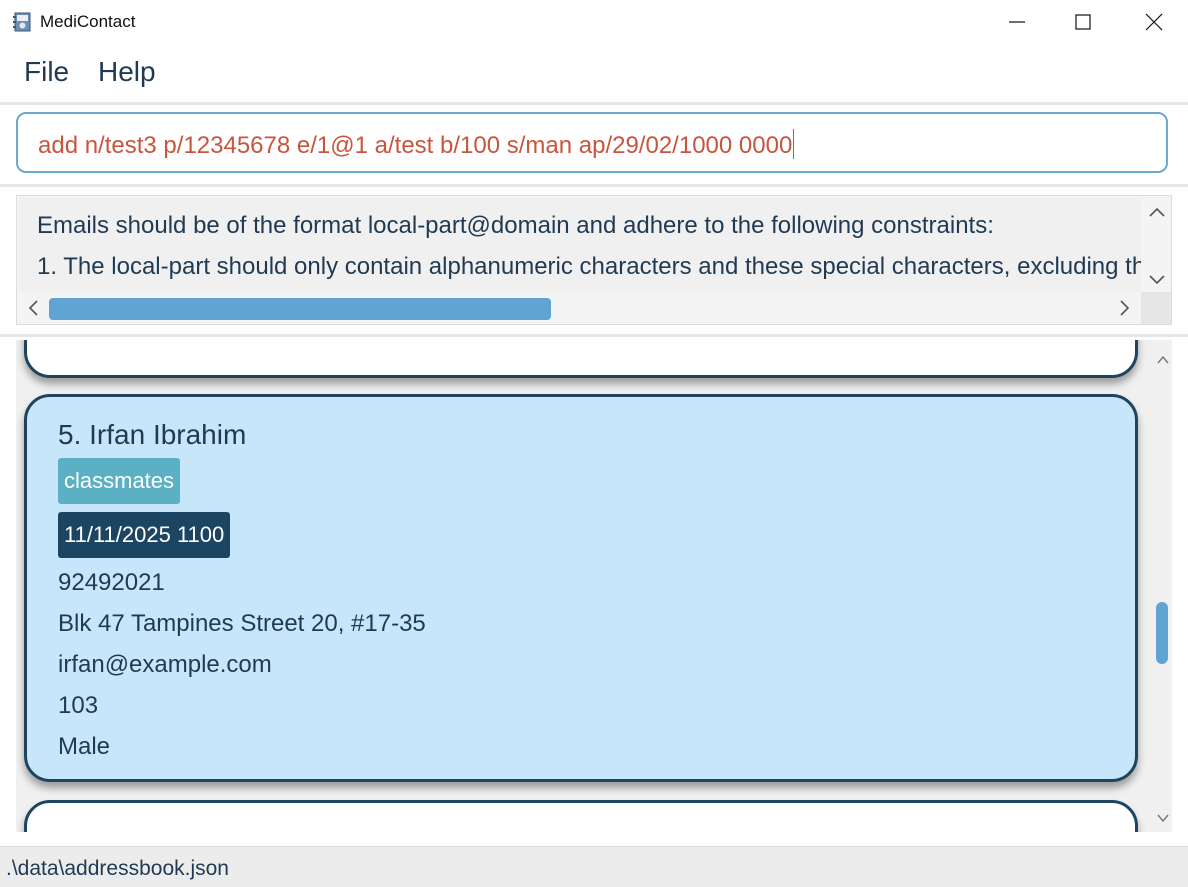 This screenshot has height=887, width=1188. Describe the element at coordinates (127, 72) in the screenshot. I see `menu-help: Help` at that location.